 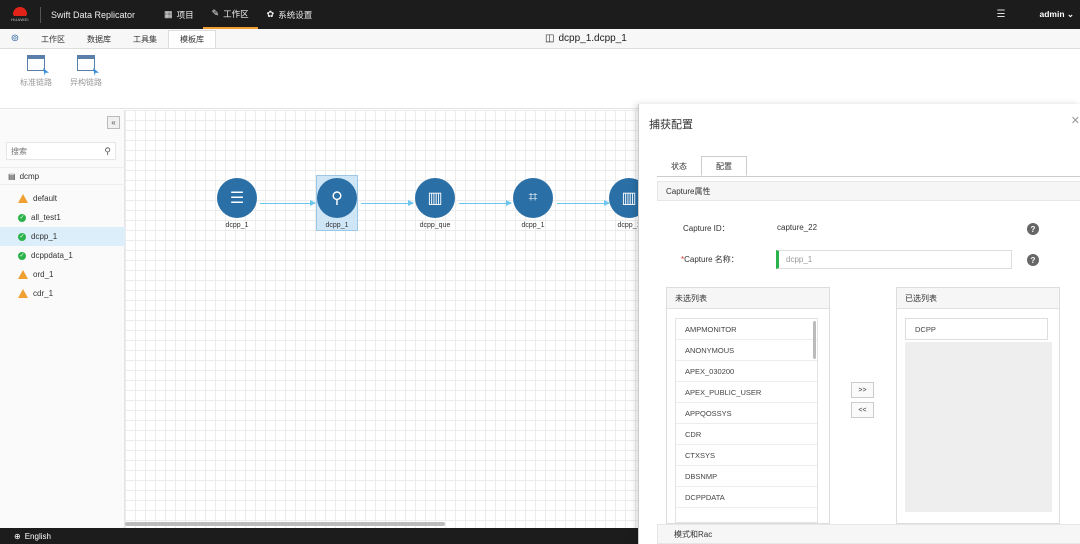 I want to click on nav-item-project: ▦ 项目, so click(x=179, y=14).